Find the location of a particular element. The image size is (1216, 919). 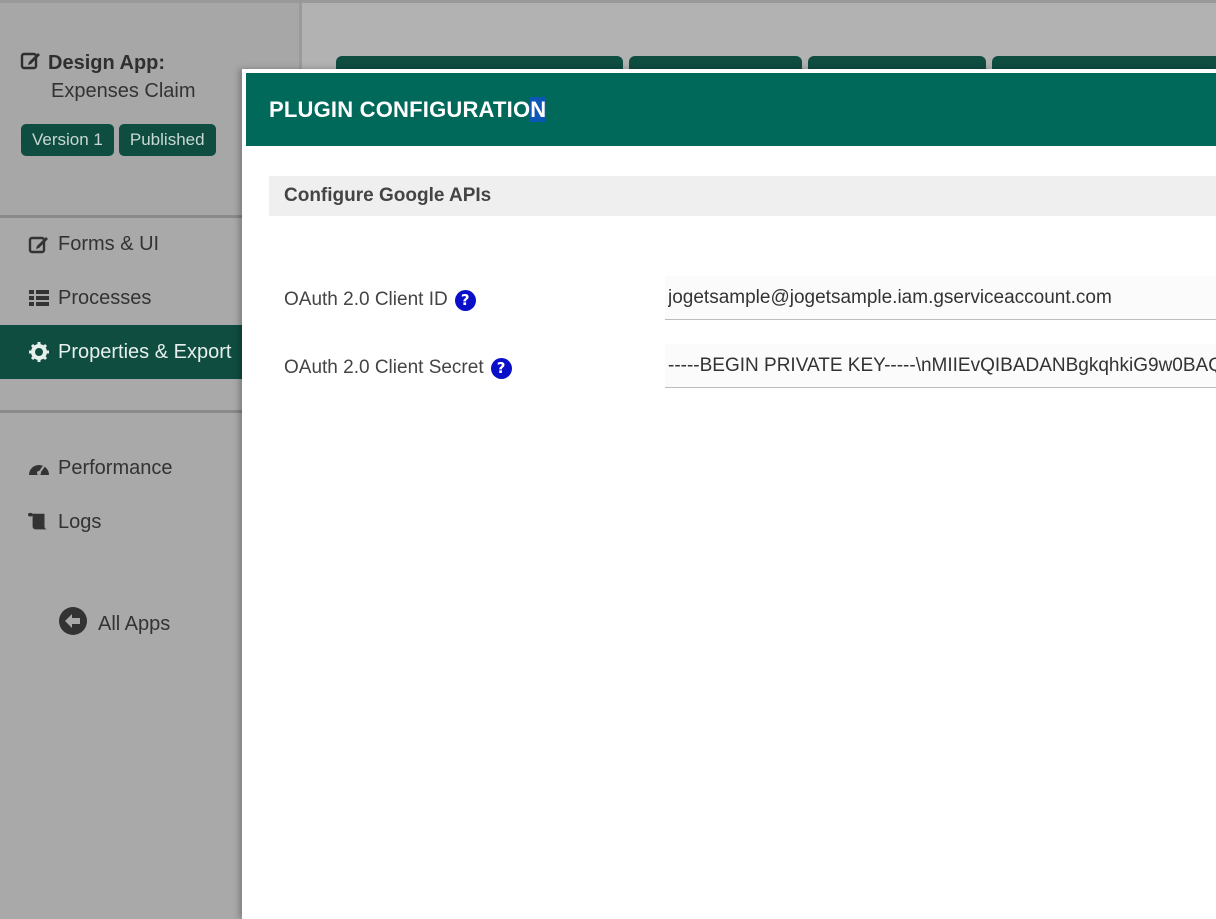

sidebar-item-label: Forms & UI is located at coordinates (109, 243).